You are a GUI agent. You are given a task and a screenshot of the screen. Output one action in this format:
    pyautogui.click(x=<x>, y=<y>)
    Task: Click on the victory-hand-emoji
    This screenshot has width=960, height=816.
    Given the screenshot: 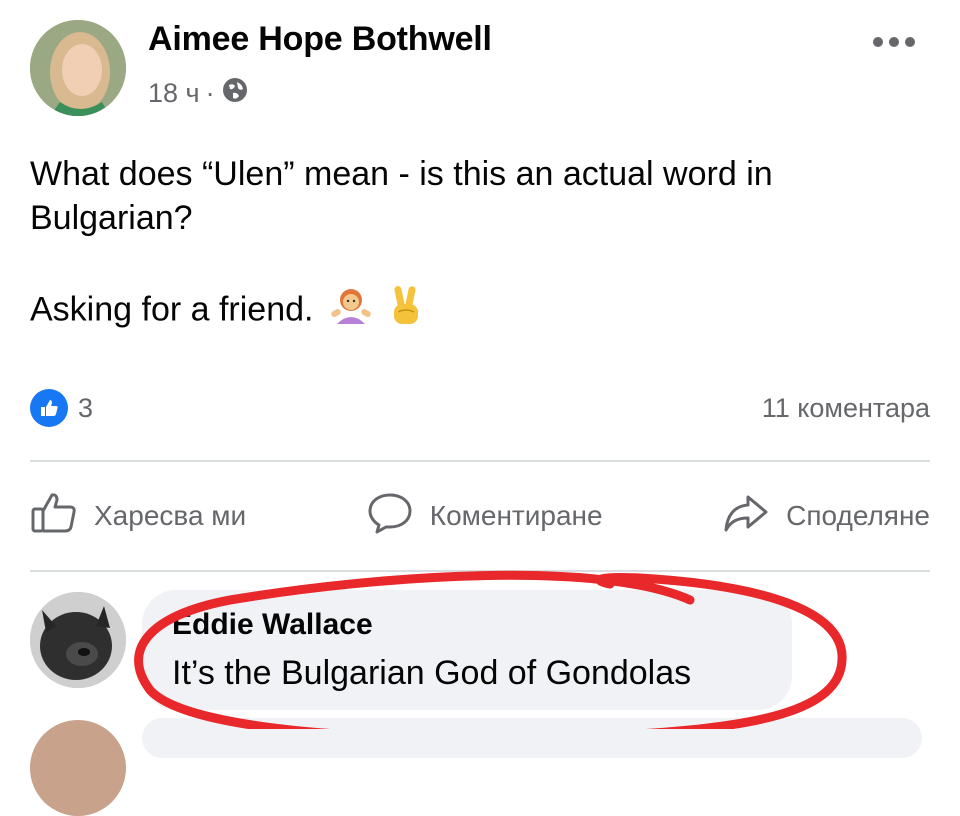 What is the action you would take?
    pyautogui.click(x=406, y=311)
    